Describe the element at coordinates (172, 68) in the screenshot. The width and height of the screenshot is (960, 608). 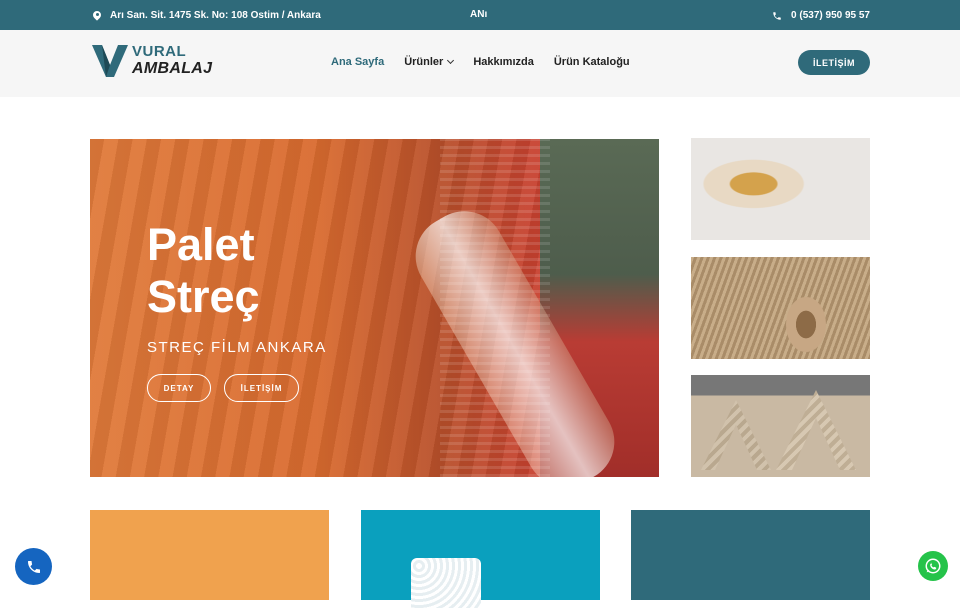
I see `logo-line2: AMBALAJ` at that location.